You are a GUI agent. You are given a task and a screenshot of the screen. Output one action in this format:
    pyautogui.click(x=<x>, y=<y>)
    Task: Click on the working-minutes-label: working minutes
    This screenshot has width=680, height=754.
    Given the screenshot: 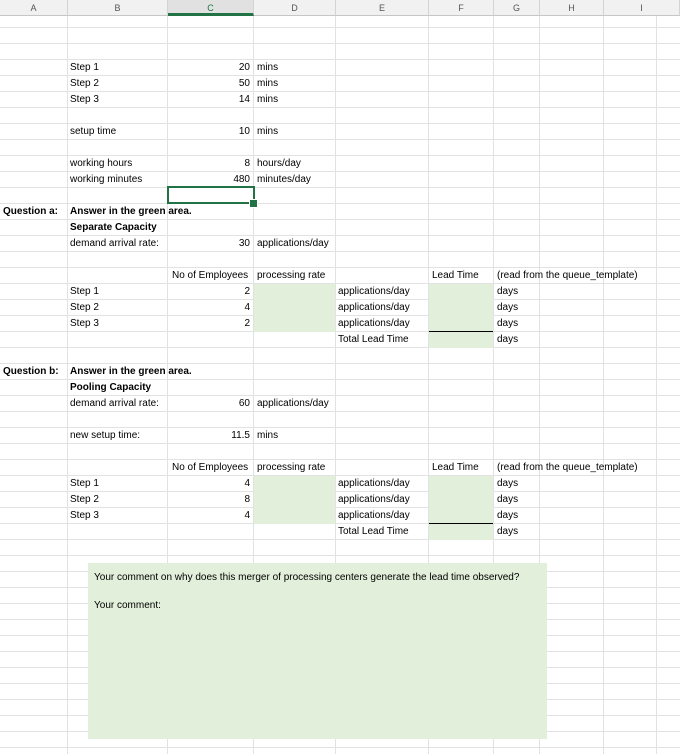 What is the action you would take?
    pyautogui.click(x=106, y=179)
    